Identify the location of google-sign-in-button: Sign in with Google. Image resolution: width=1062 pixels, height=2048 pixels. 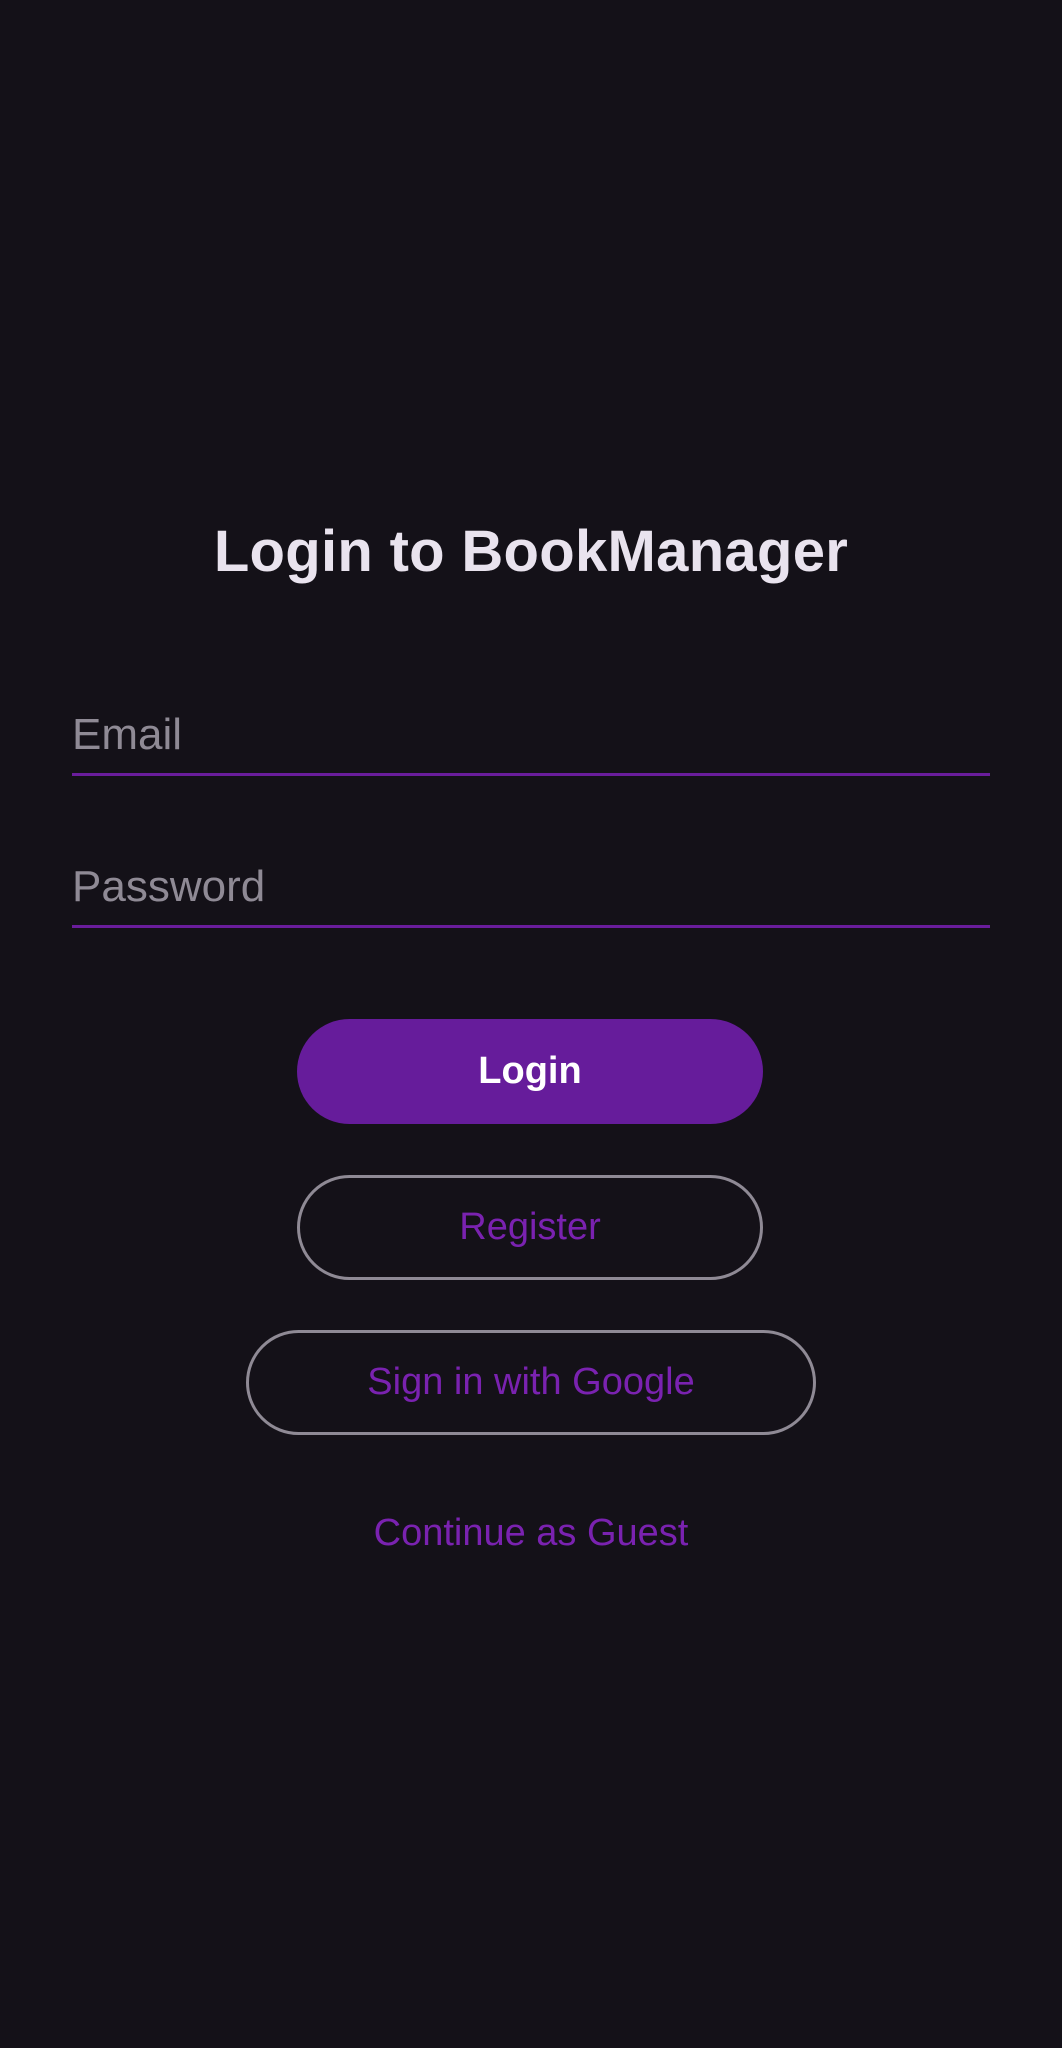
(531, 1382).